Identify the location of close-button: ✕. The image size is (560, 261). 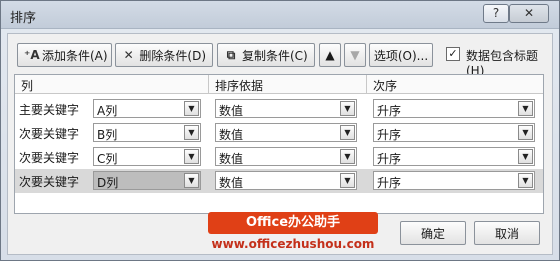
(529, 13).